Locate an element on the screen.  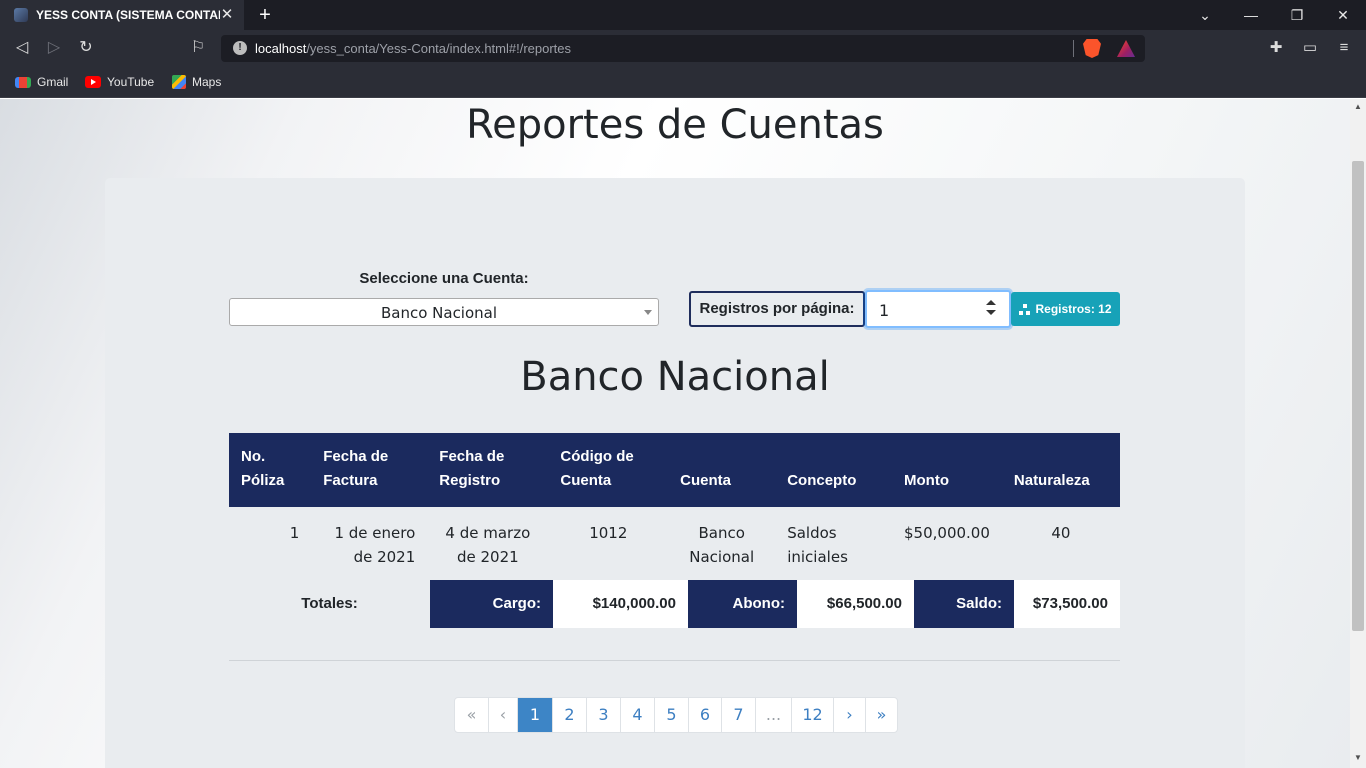
reload-icon: ↻ is located at coordinates (86, 48).